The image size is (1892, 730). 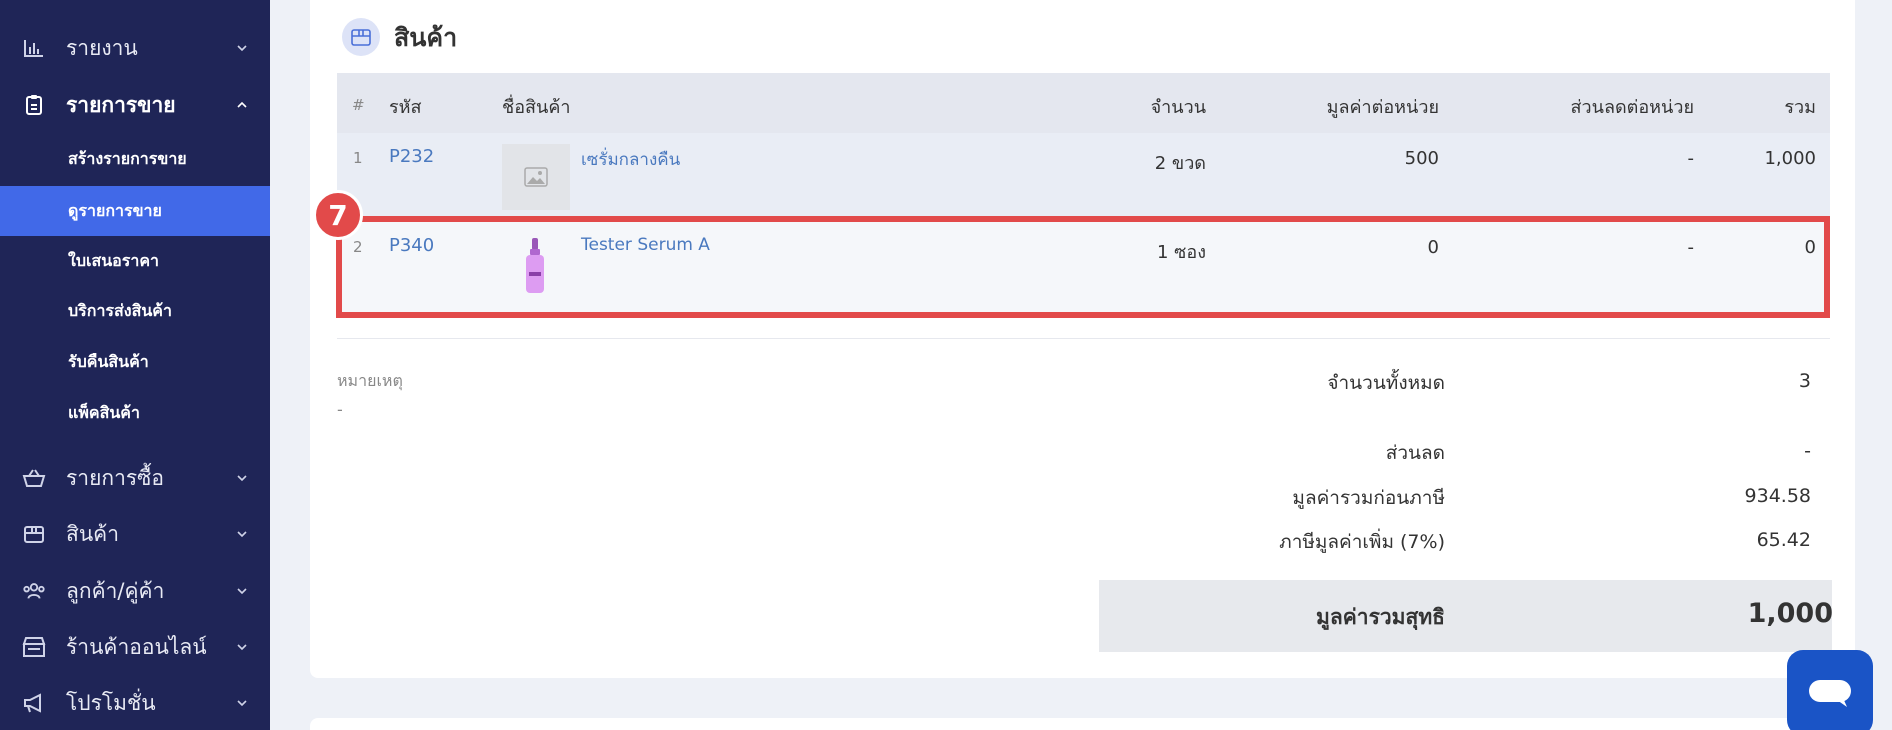 I want to click on sidebar-subitem-create-sale: สร้างรายการขาย, so click(x=135, y=159).